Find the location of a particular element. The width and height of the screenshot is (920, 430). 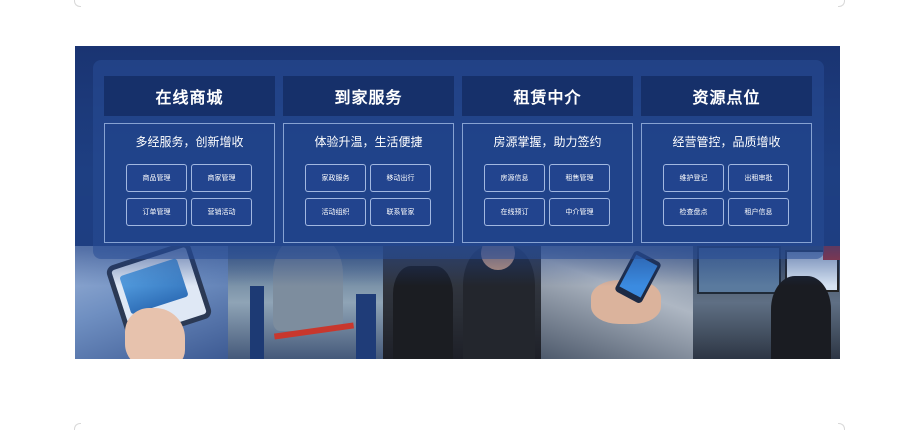

card-online-mall: 在线商城 多经服务，创新增收 商品管理 商家管理 订单管理 营销活动 is located at coordinates (189, 159).